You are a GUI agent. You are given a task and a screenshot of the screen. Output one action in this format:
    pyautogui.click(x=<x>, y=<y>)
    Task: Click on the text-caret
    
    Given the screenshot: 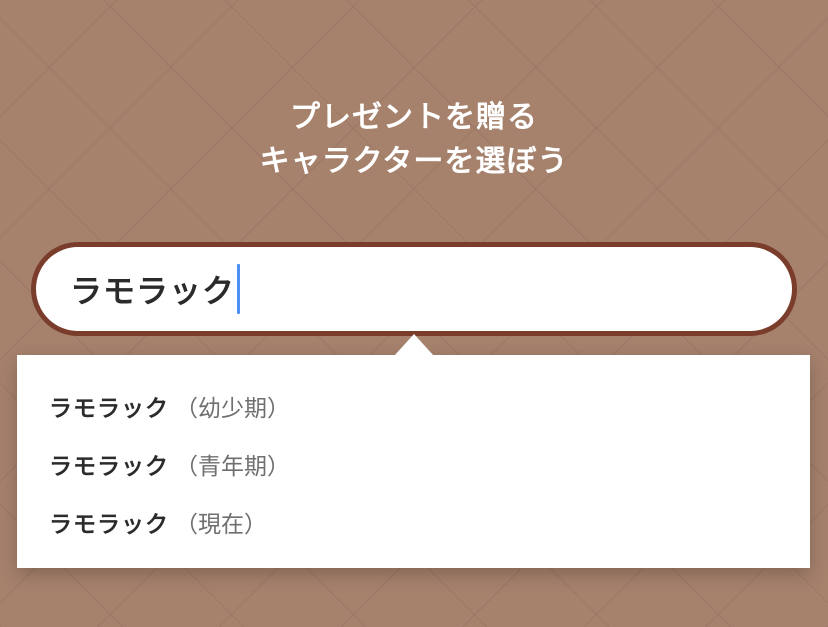 What is the action you would take?
    pyautogui.click(x=239, y=289)
    